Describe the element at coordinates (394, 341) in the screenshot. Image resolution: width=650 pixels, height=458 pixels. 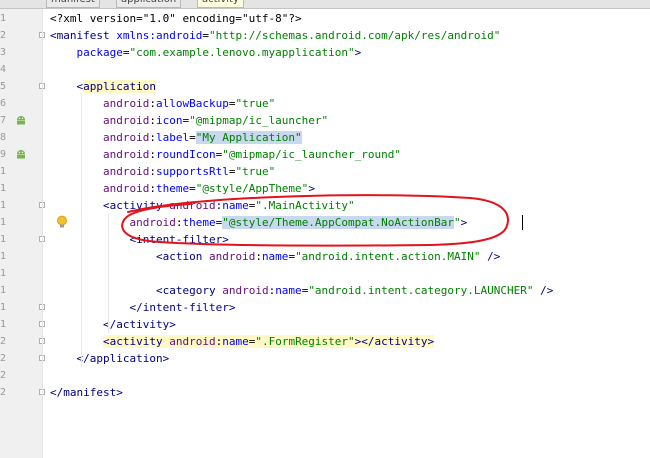
I see `code-token-tag: ></activity>` at that location.